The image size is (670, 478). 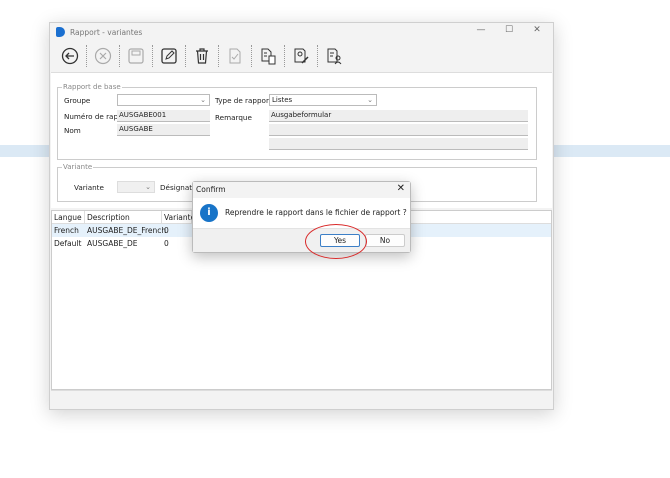 I want to click on info-icon: i, so click(x=209, y=213).